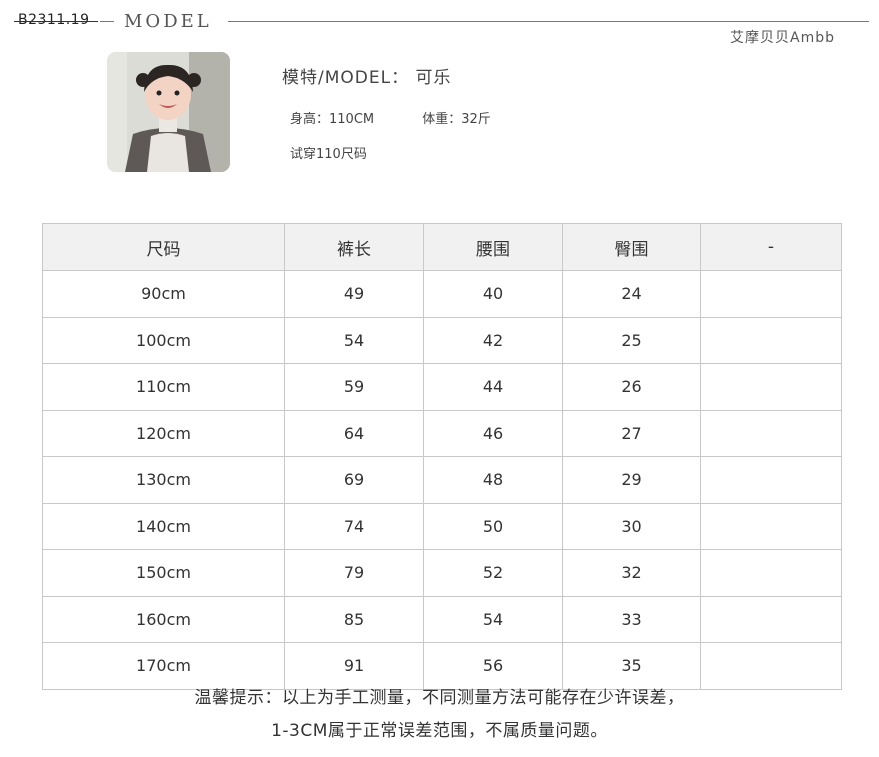 Image resolution: width=879 pixels, height=757 pixels. Describe the element at coordinates (163, 387) in the screenshot. I see `cell-size: 110cm` at that location.